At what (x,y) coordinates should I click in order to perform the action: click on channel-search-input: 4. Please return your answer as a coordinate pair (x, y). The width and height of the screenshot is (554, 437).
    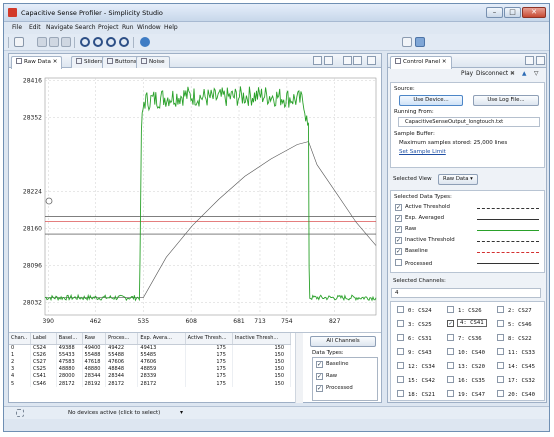
    Looking at the image, I should click on (466, 293).